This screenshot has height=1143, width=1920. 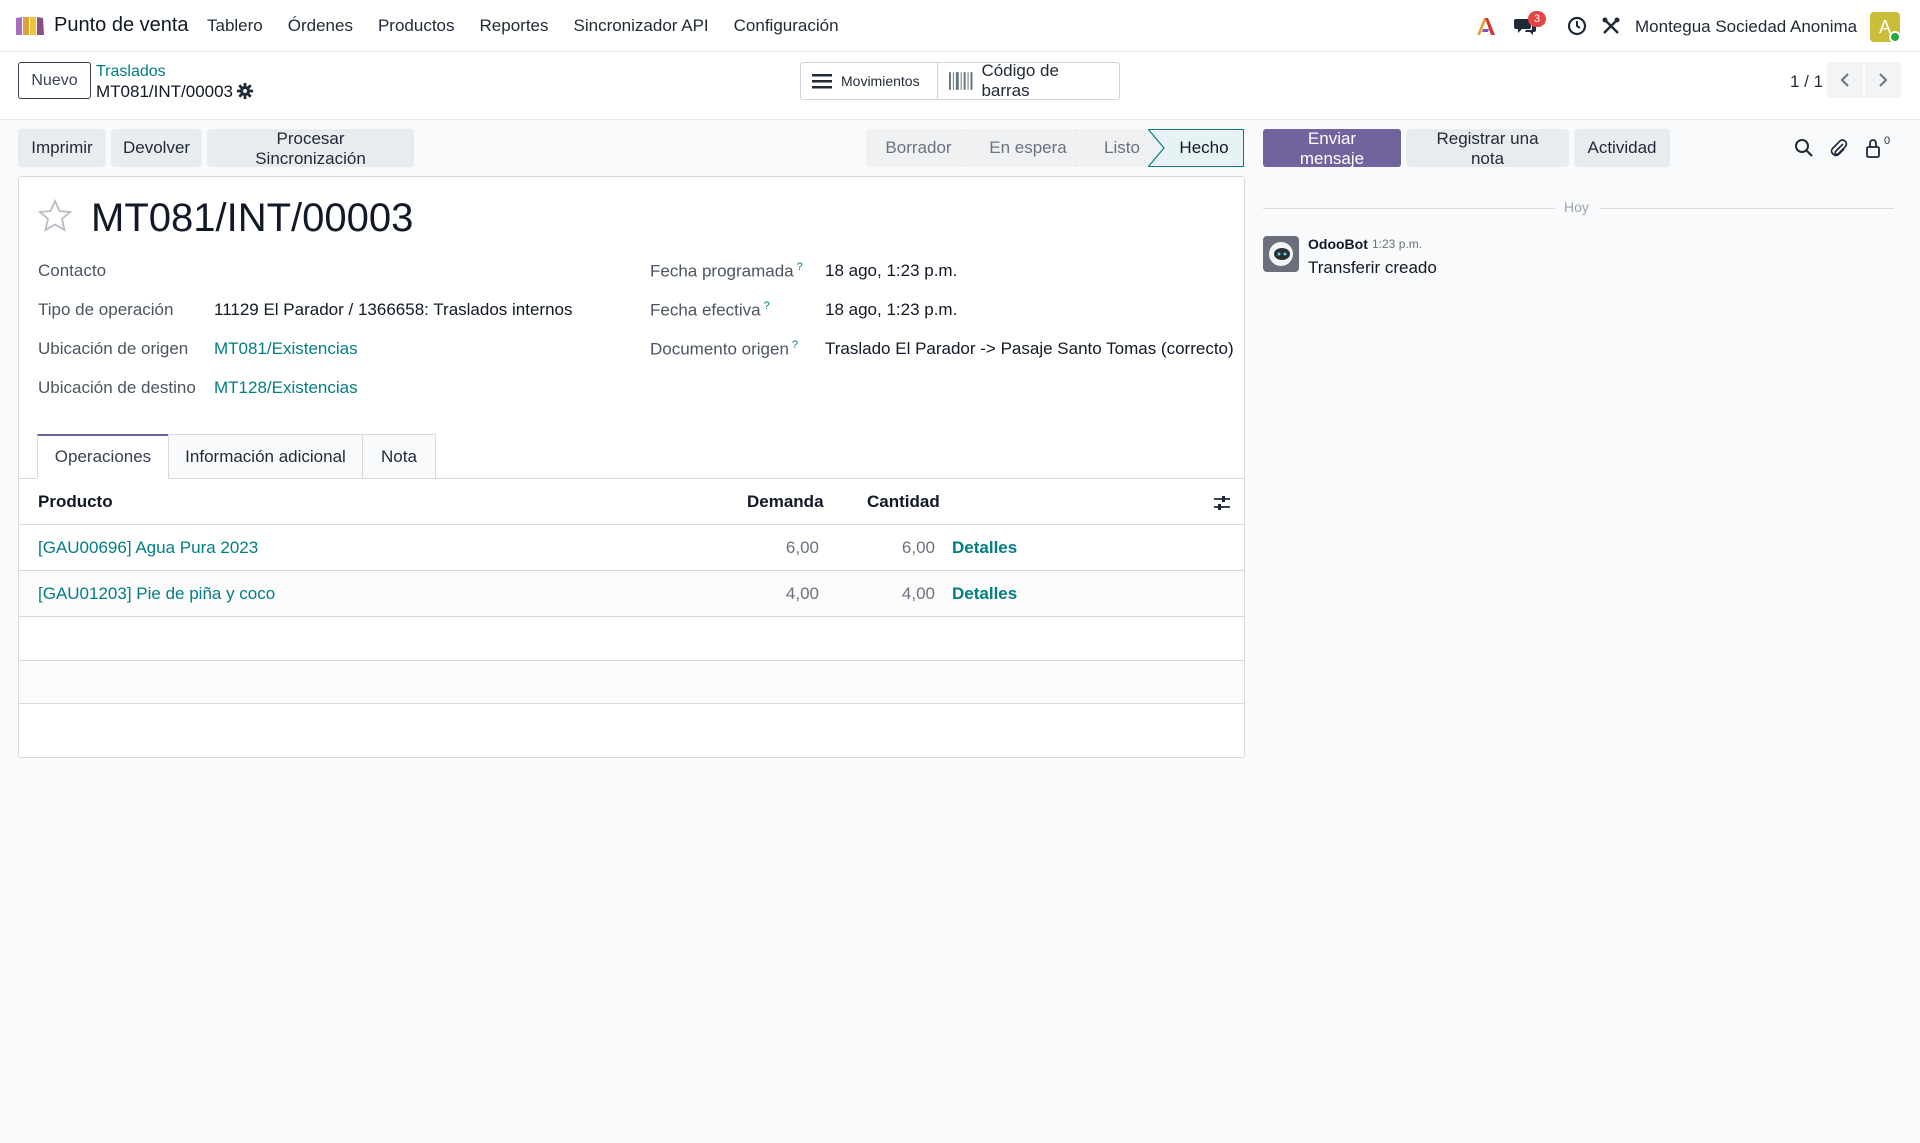 What do you see at coordinates (72, 270) in the screenshot?
I see `contact-label: Contacto` at bounding box center [72, 270].